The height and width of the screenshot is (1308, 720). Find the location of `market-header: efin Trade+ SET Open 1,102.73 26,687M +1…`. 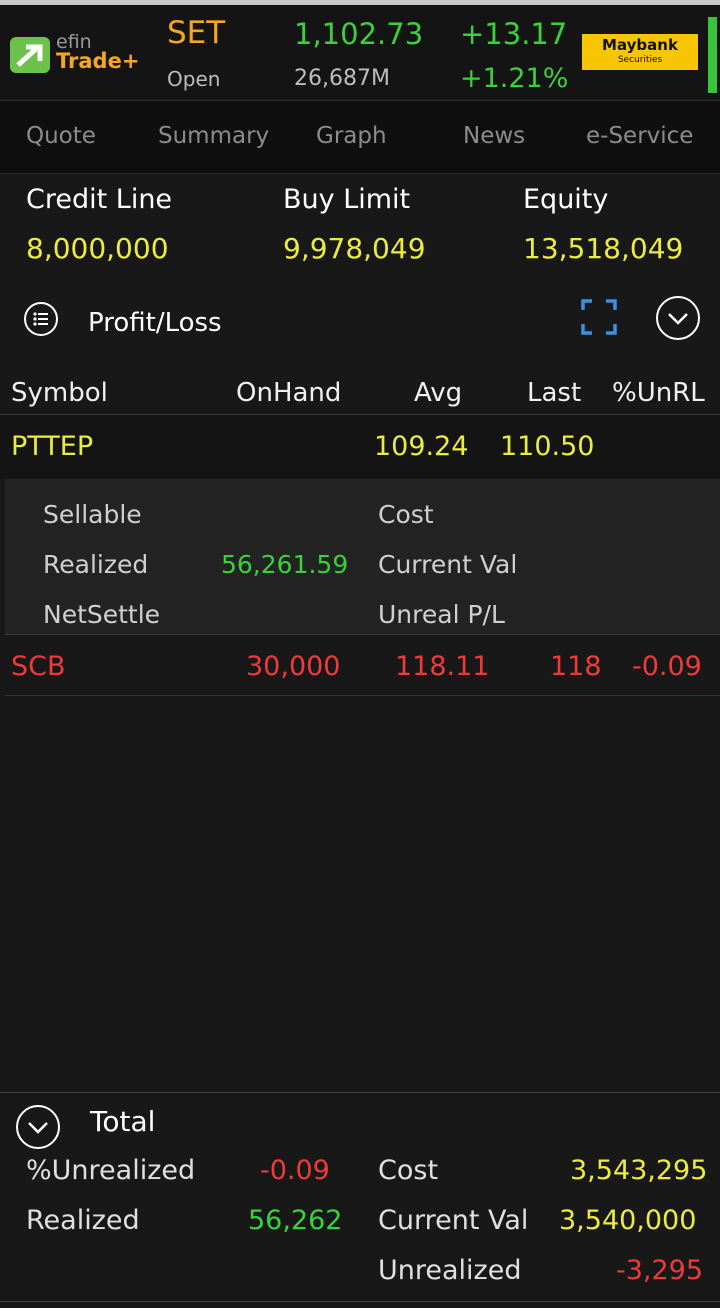

market-header: efin Trade+ SET Open 1,102.73 26,687M +1… is located at coordinates (360, 52).